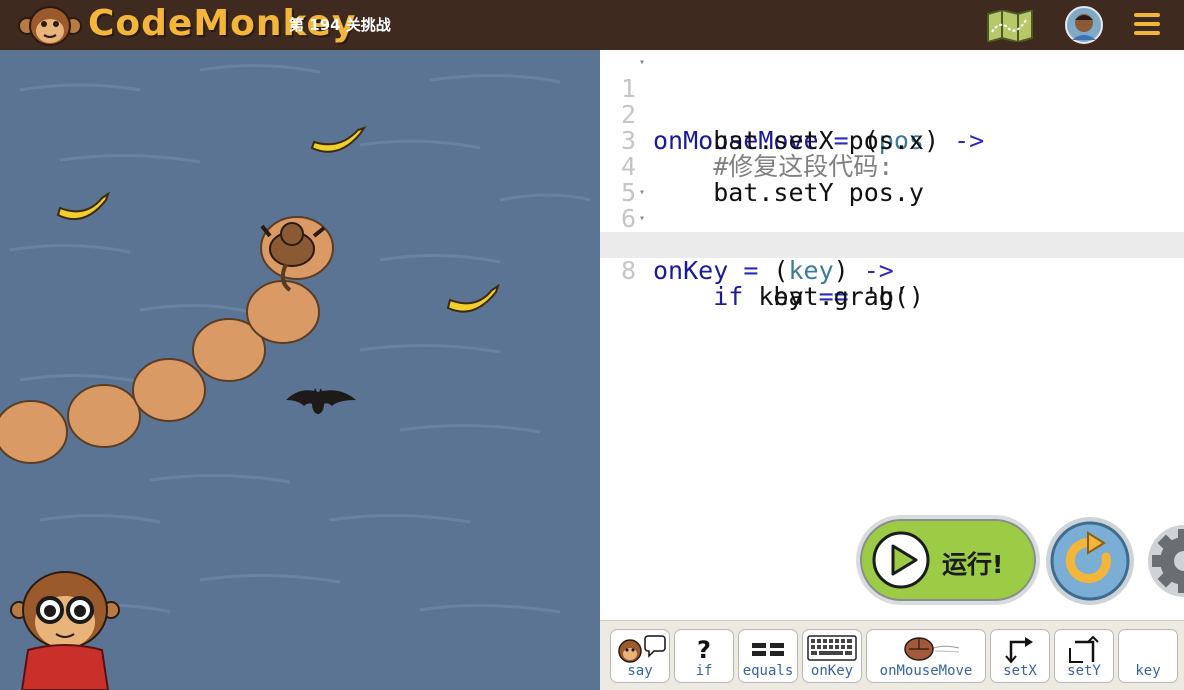 This screenshot has height=690, width=1184. I want to click on code-line: 4 bat.setY pos.y, so click(892, 167).